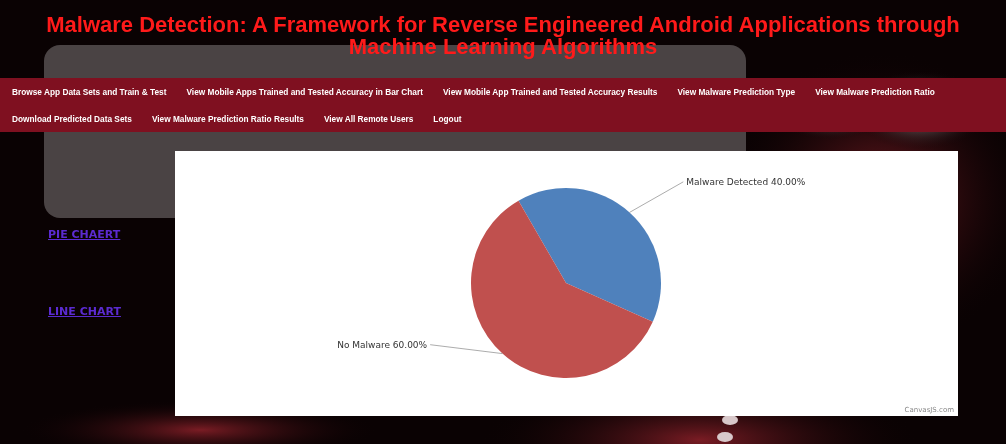 The height and width of the screenshot is (444, 1006). What do you see at coordinates (736, 91) in the screenshot?
I see `nav-link: View Malware Prediction Type` at bounding box center [736, 91].